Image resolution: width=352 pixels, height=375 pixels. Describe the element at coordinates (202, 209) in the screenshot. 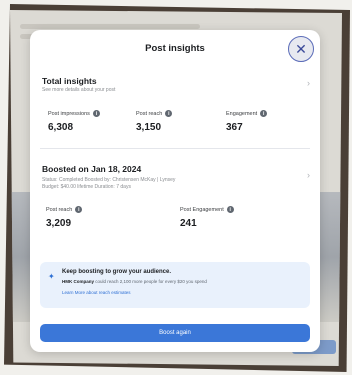

I see `metric-label: Post Engagement` at that location.